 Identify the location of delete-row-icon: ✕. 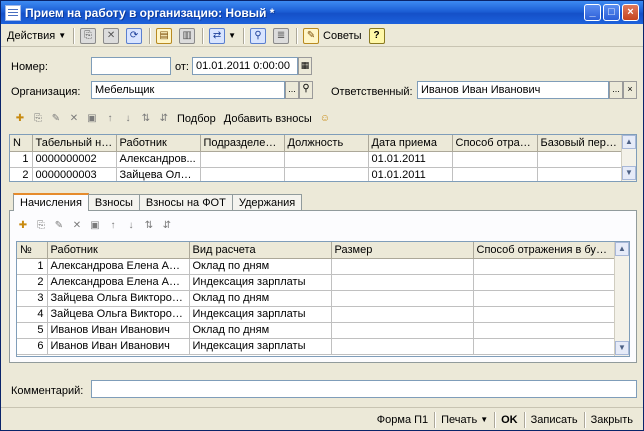
(74, 119).